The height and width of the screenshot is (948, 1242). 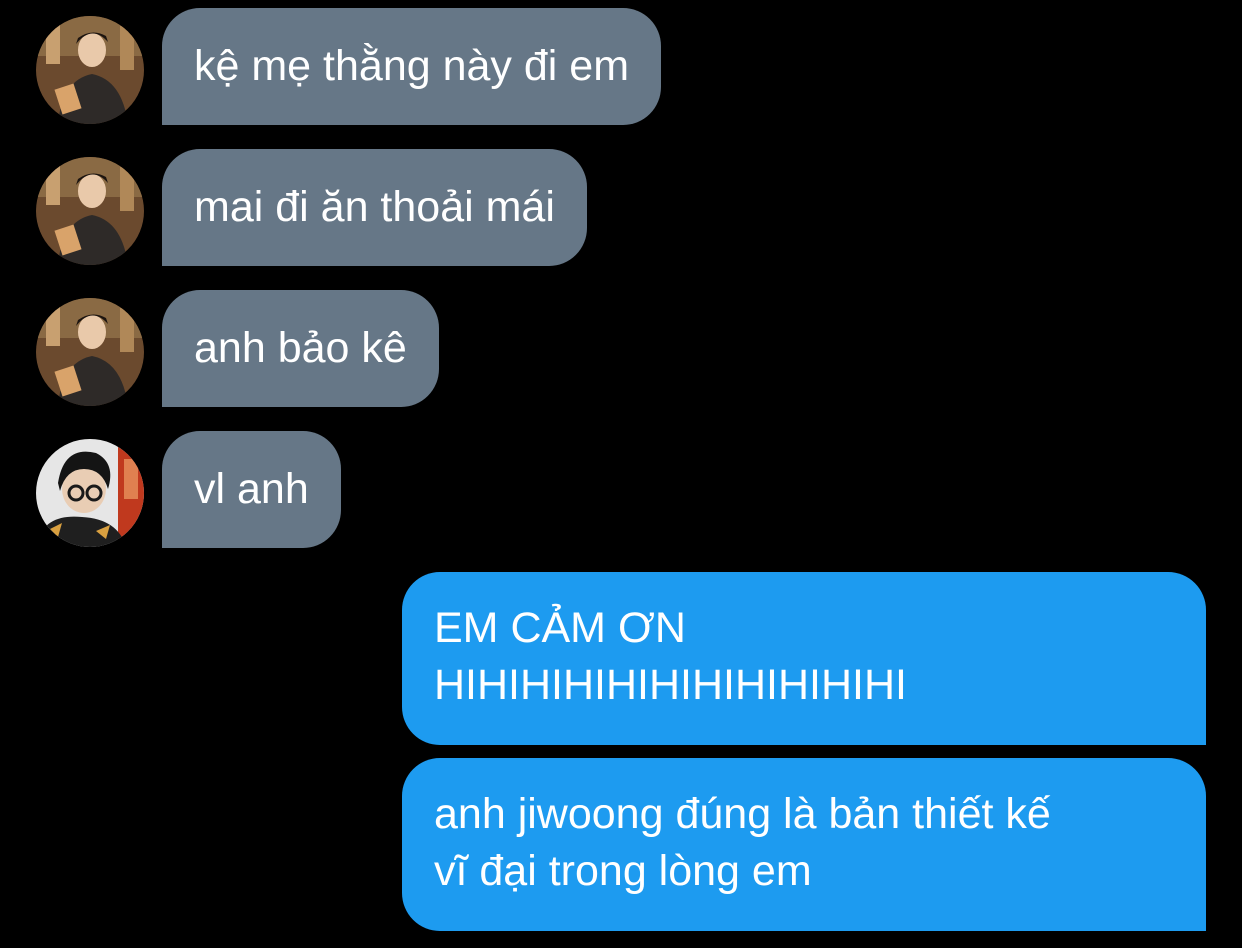 I want to click on message-text: anh bảo kê, so click(x=300, y=348).